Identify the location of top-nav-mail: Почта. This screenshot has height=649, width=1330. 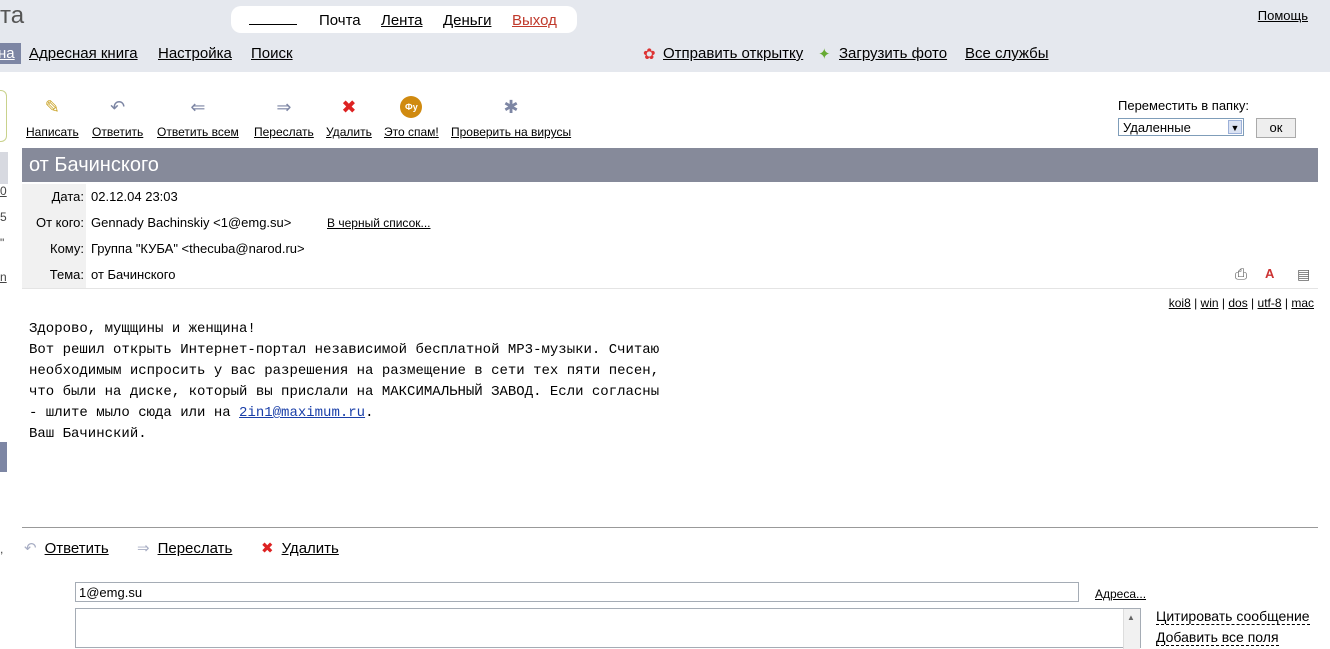
(340, 20).